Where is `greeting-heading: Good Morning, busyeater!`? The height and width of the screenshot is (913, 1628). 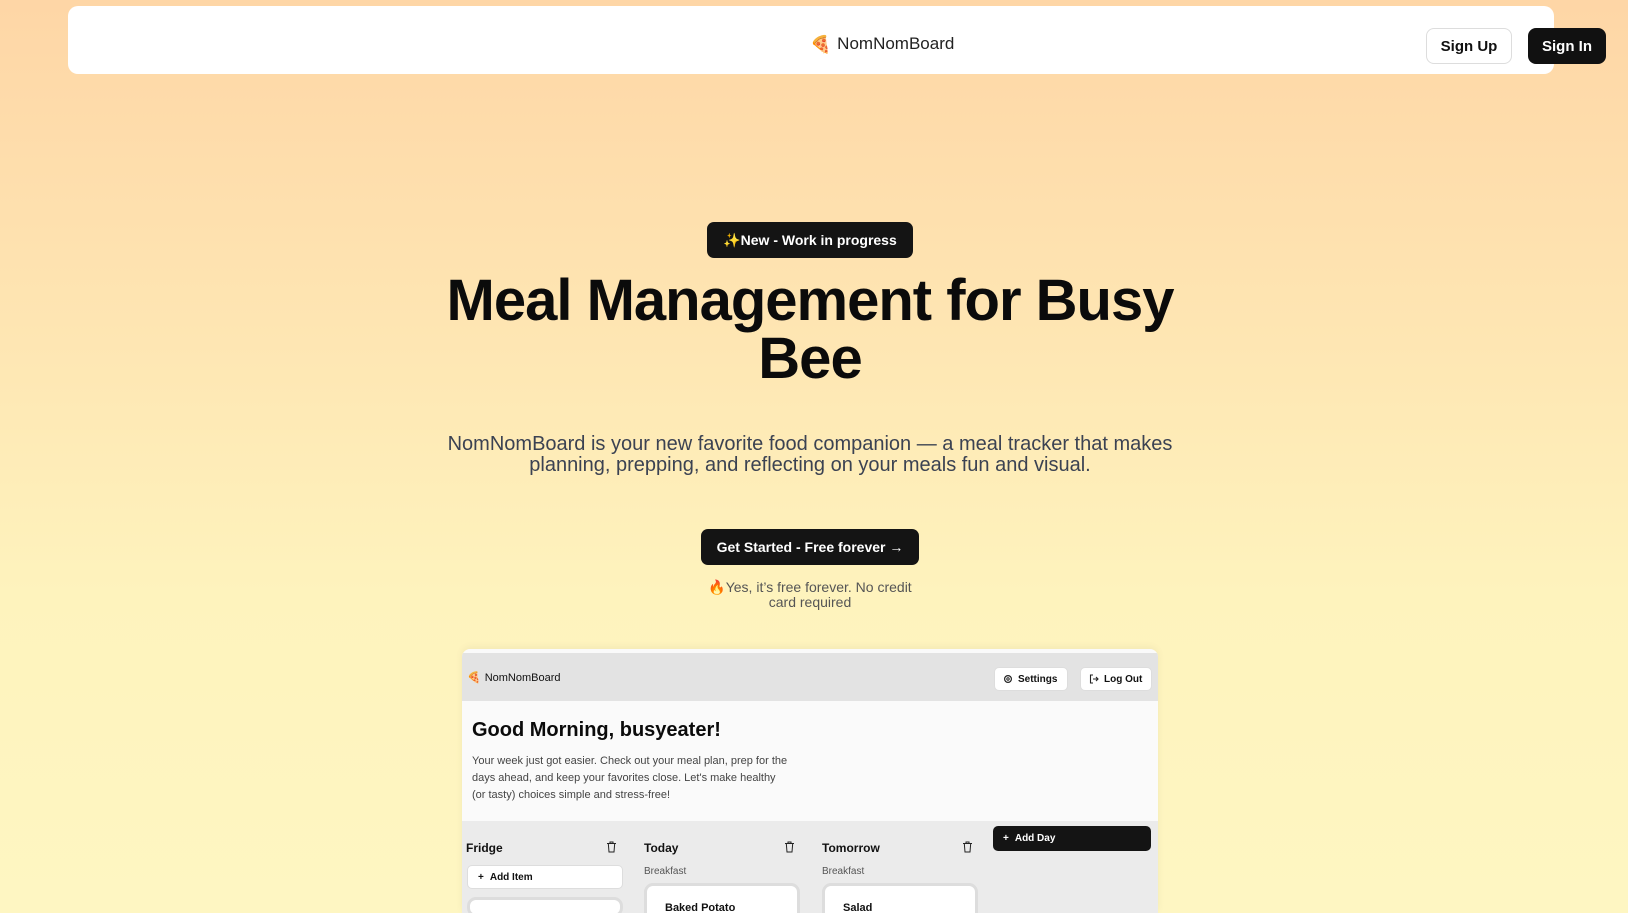 greeting-heading: Good Morning, busyeater! is located at coordinates (596, 730).